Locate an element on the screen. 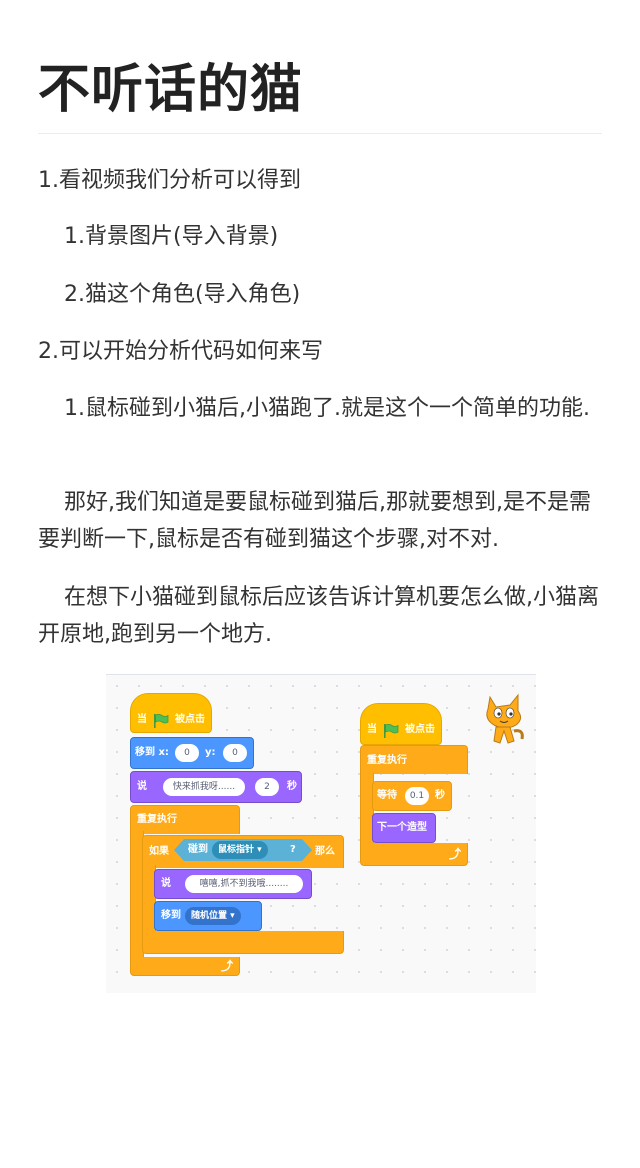 This screenshot has height=1168, width=640. forever-block-top-2: 重复执行 is located at coordinates (414, 759).